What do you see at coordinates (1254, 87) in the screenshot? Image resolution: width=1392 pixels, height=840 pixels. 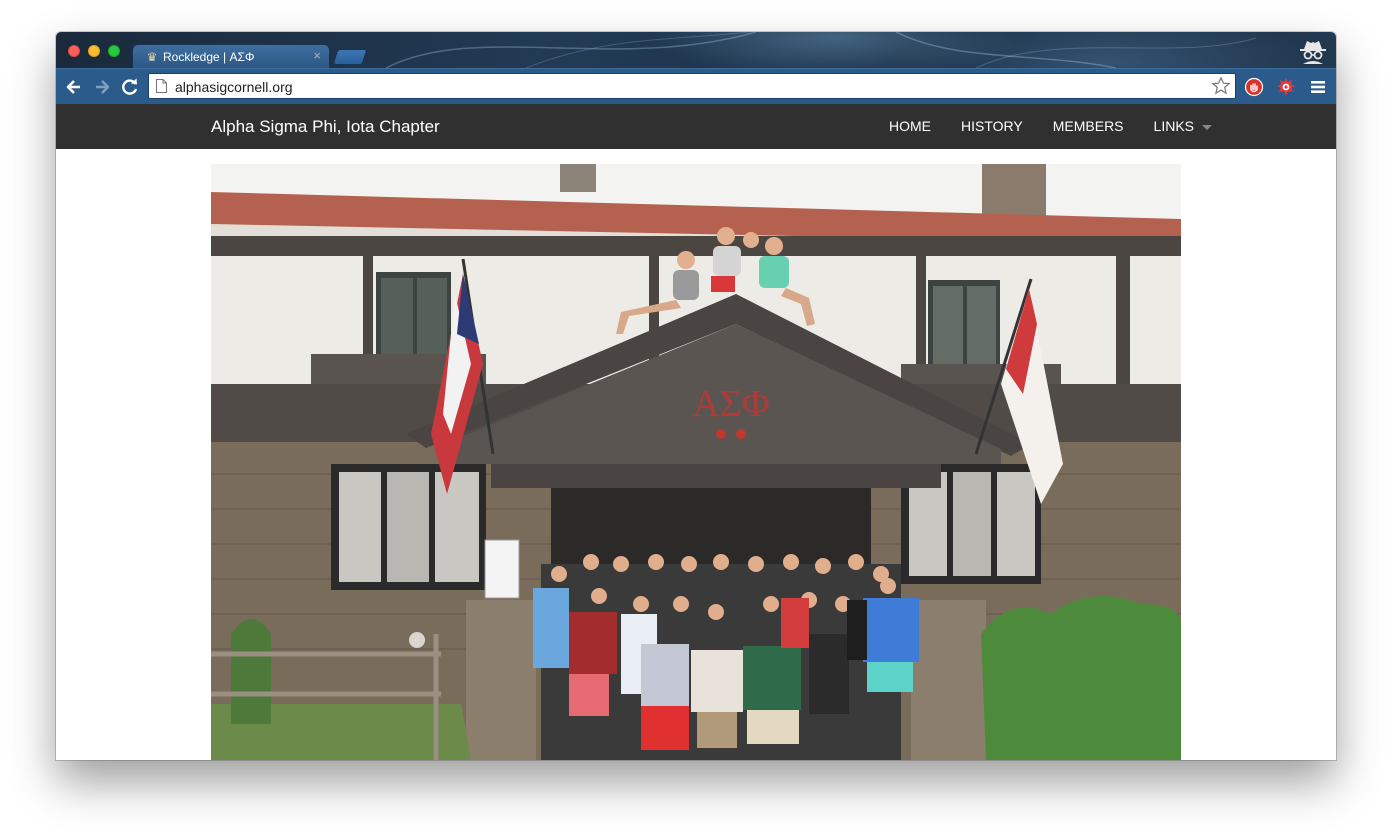 I see `stop-extension-icon` at bounding box center [1254, 87].